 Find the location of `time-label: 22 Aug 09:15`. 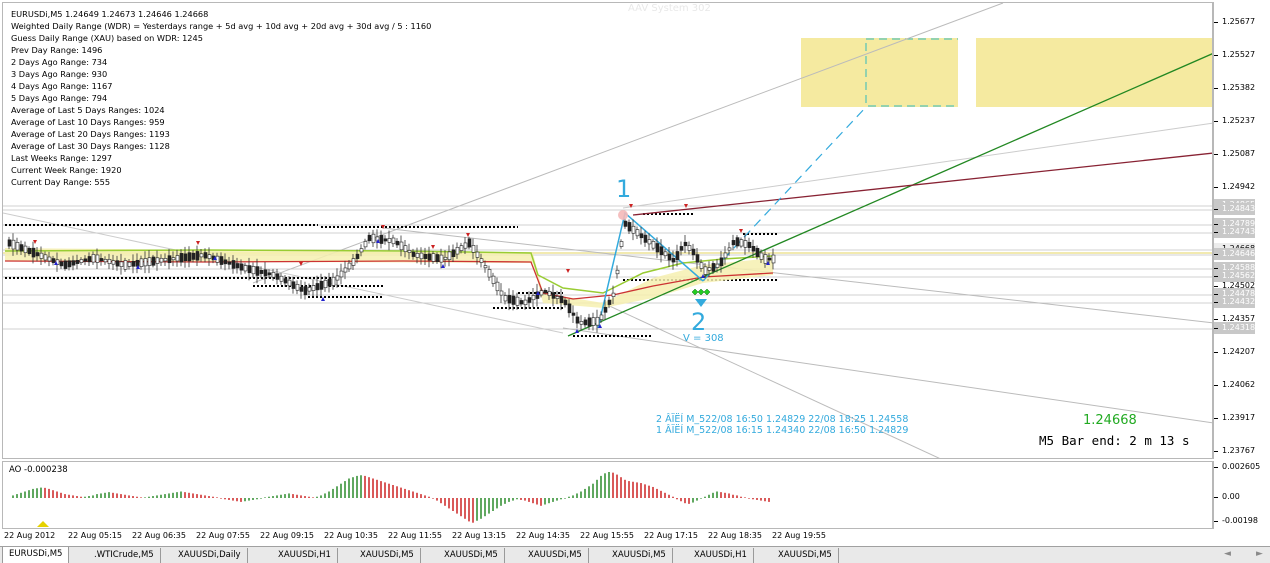

time-label: 22 Aug 09:15 is located at coordinates (287, 535).